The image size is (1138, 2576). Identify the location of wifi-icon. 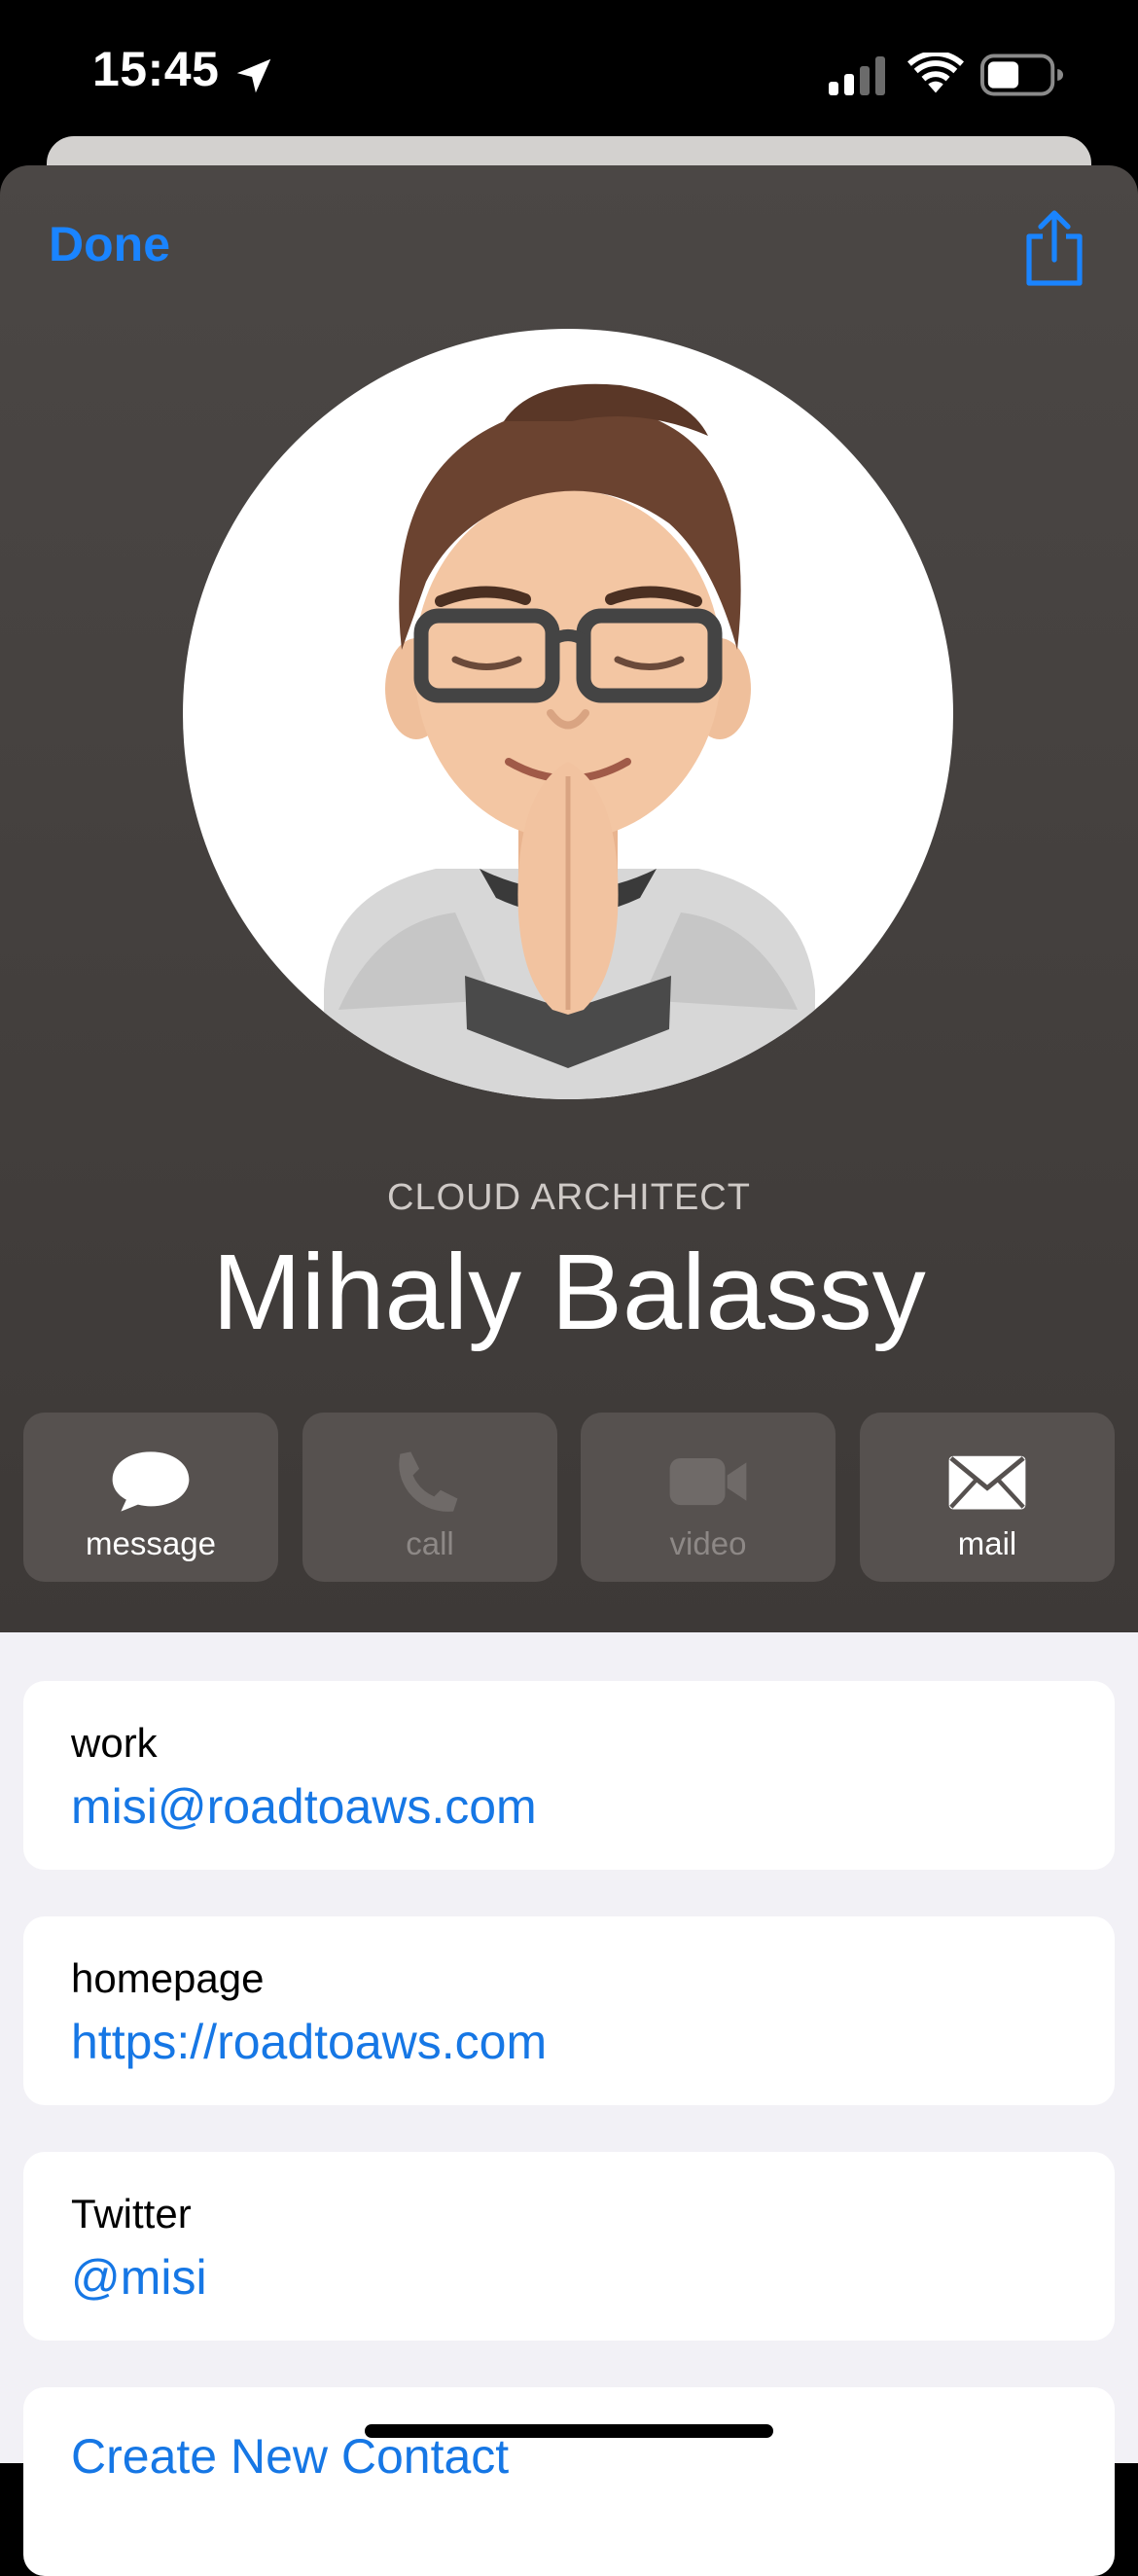
(935, 73).